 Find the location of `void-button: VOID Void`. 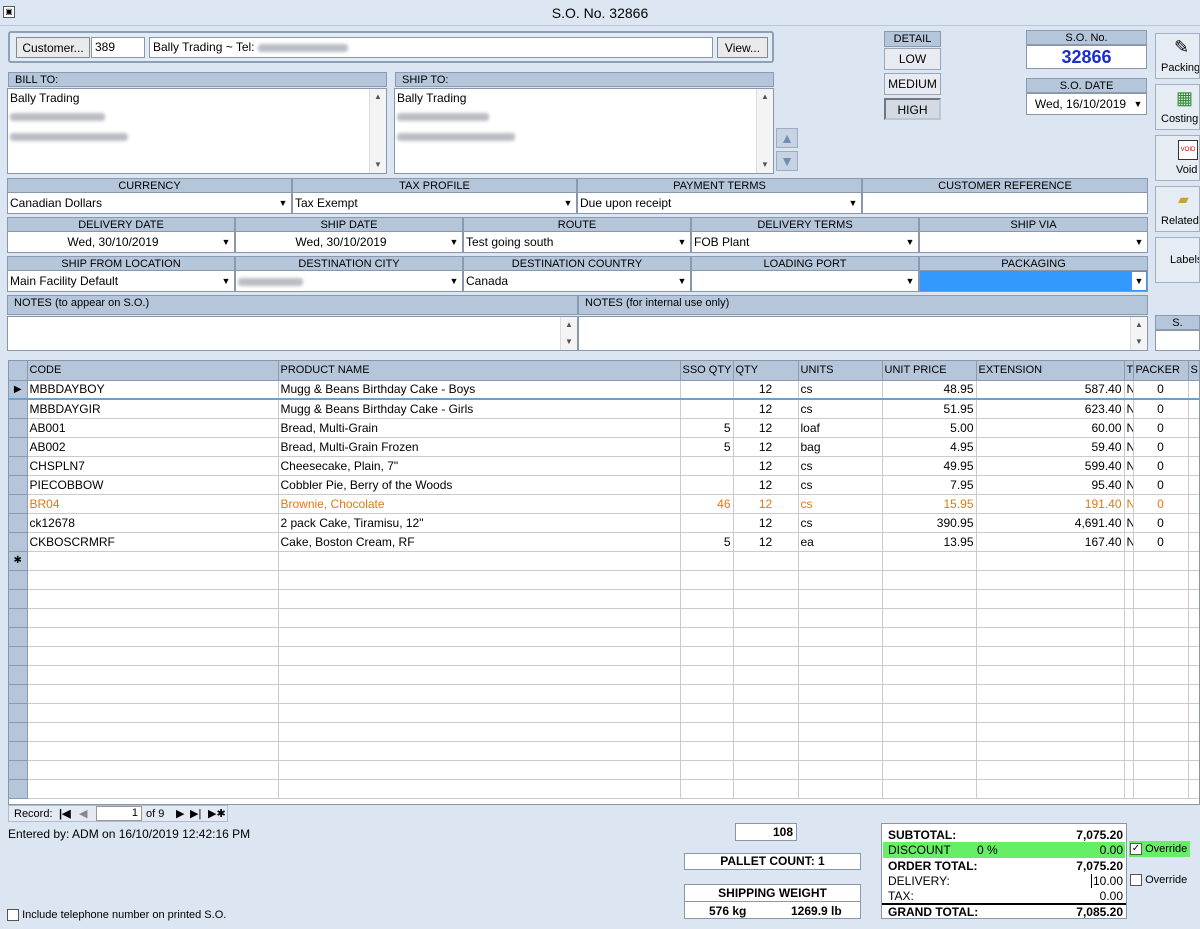

void-button: VOID Void is located at coordinates (1177, 158).